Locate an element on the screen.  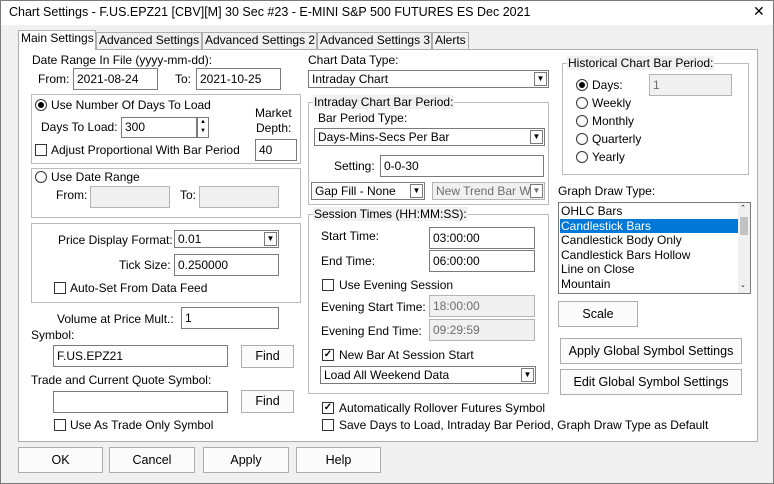
days-spinner: ▲ ▼ is located at coordinates (203, 127).